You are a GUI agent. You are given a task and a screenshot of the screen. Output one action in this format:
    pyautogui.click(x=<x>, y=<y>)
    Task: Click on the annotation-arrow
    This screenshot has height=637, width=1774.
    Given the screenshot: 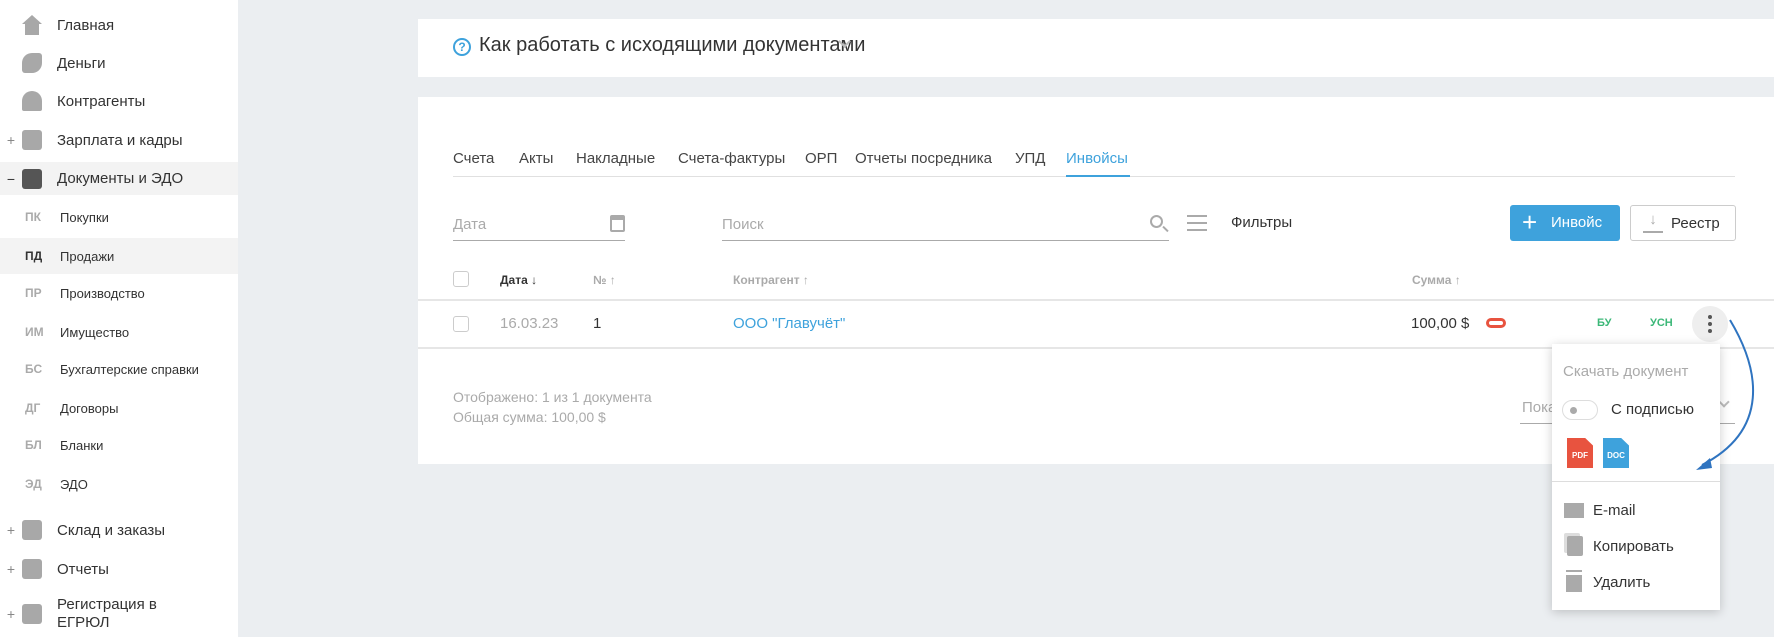 What is the action you would take?
    pyautogui.click(x=1725, y=394)
    